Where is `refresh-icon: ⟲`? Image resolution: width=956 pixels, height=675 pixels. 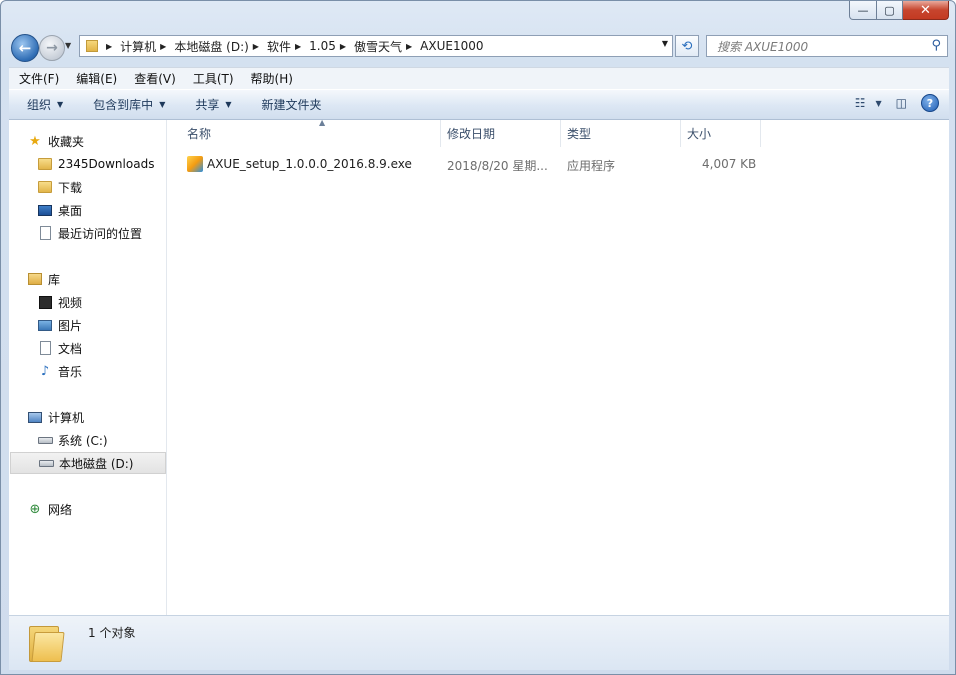
refresh-icon: ⟲ is located at coordinates (687, 46).